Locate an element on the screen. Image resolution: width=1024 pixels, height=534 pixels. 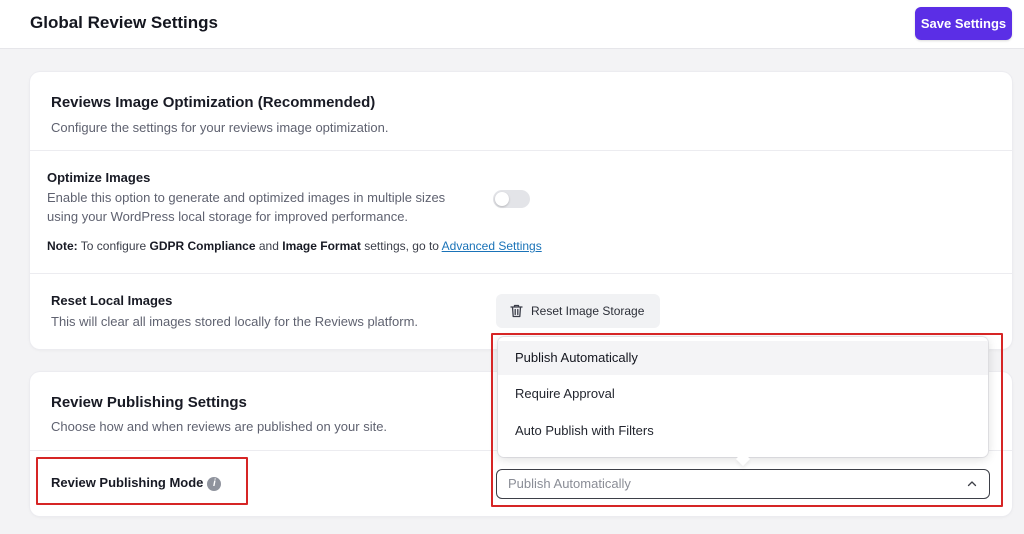
reset-local-images-label: Reset Local Images is located at coordinates (112, 300).